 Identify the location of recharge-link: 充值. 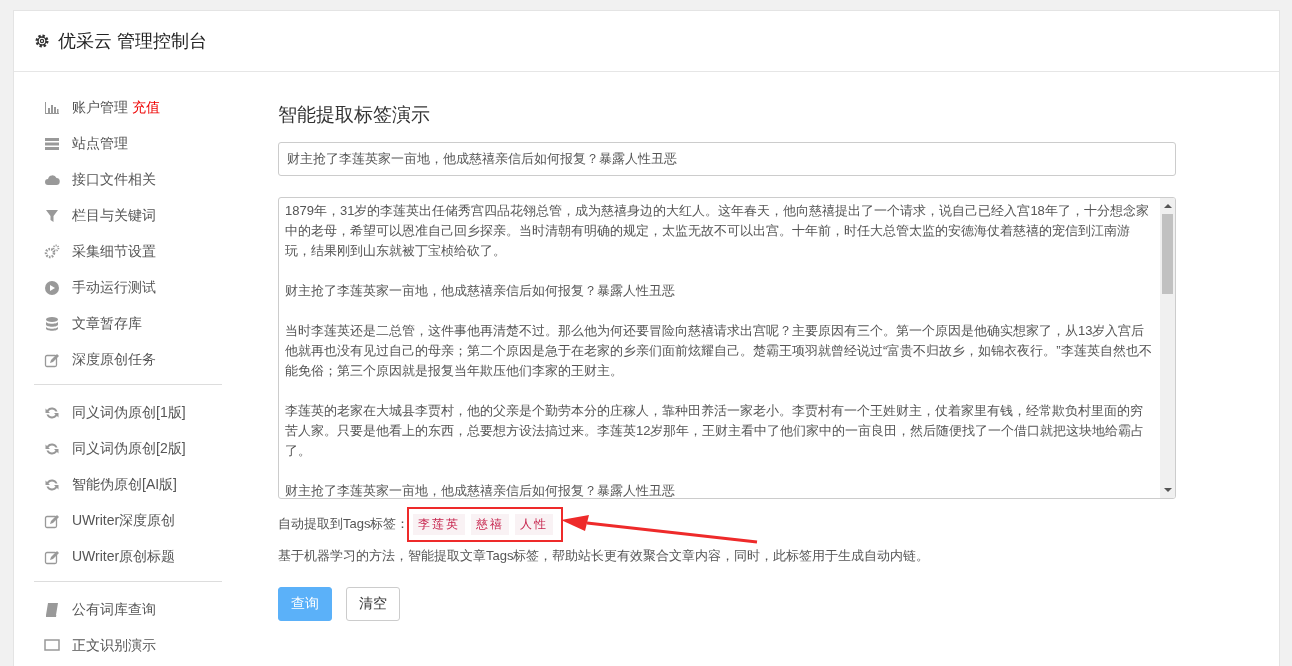
(146, 108).